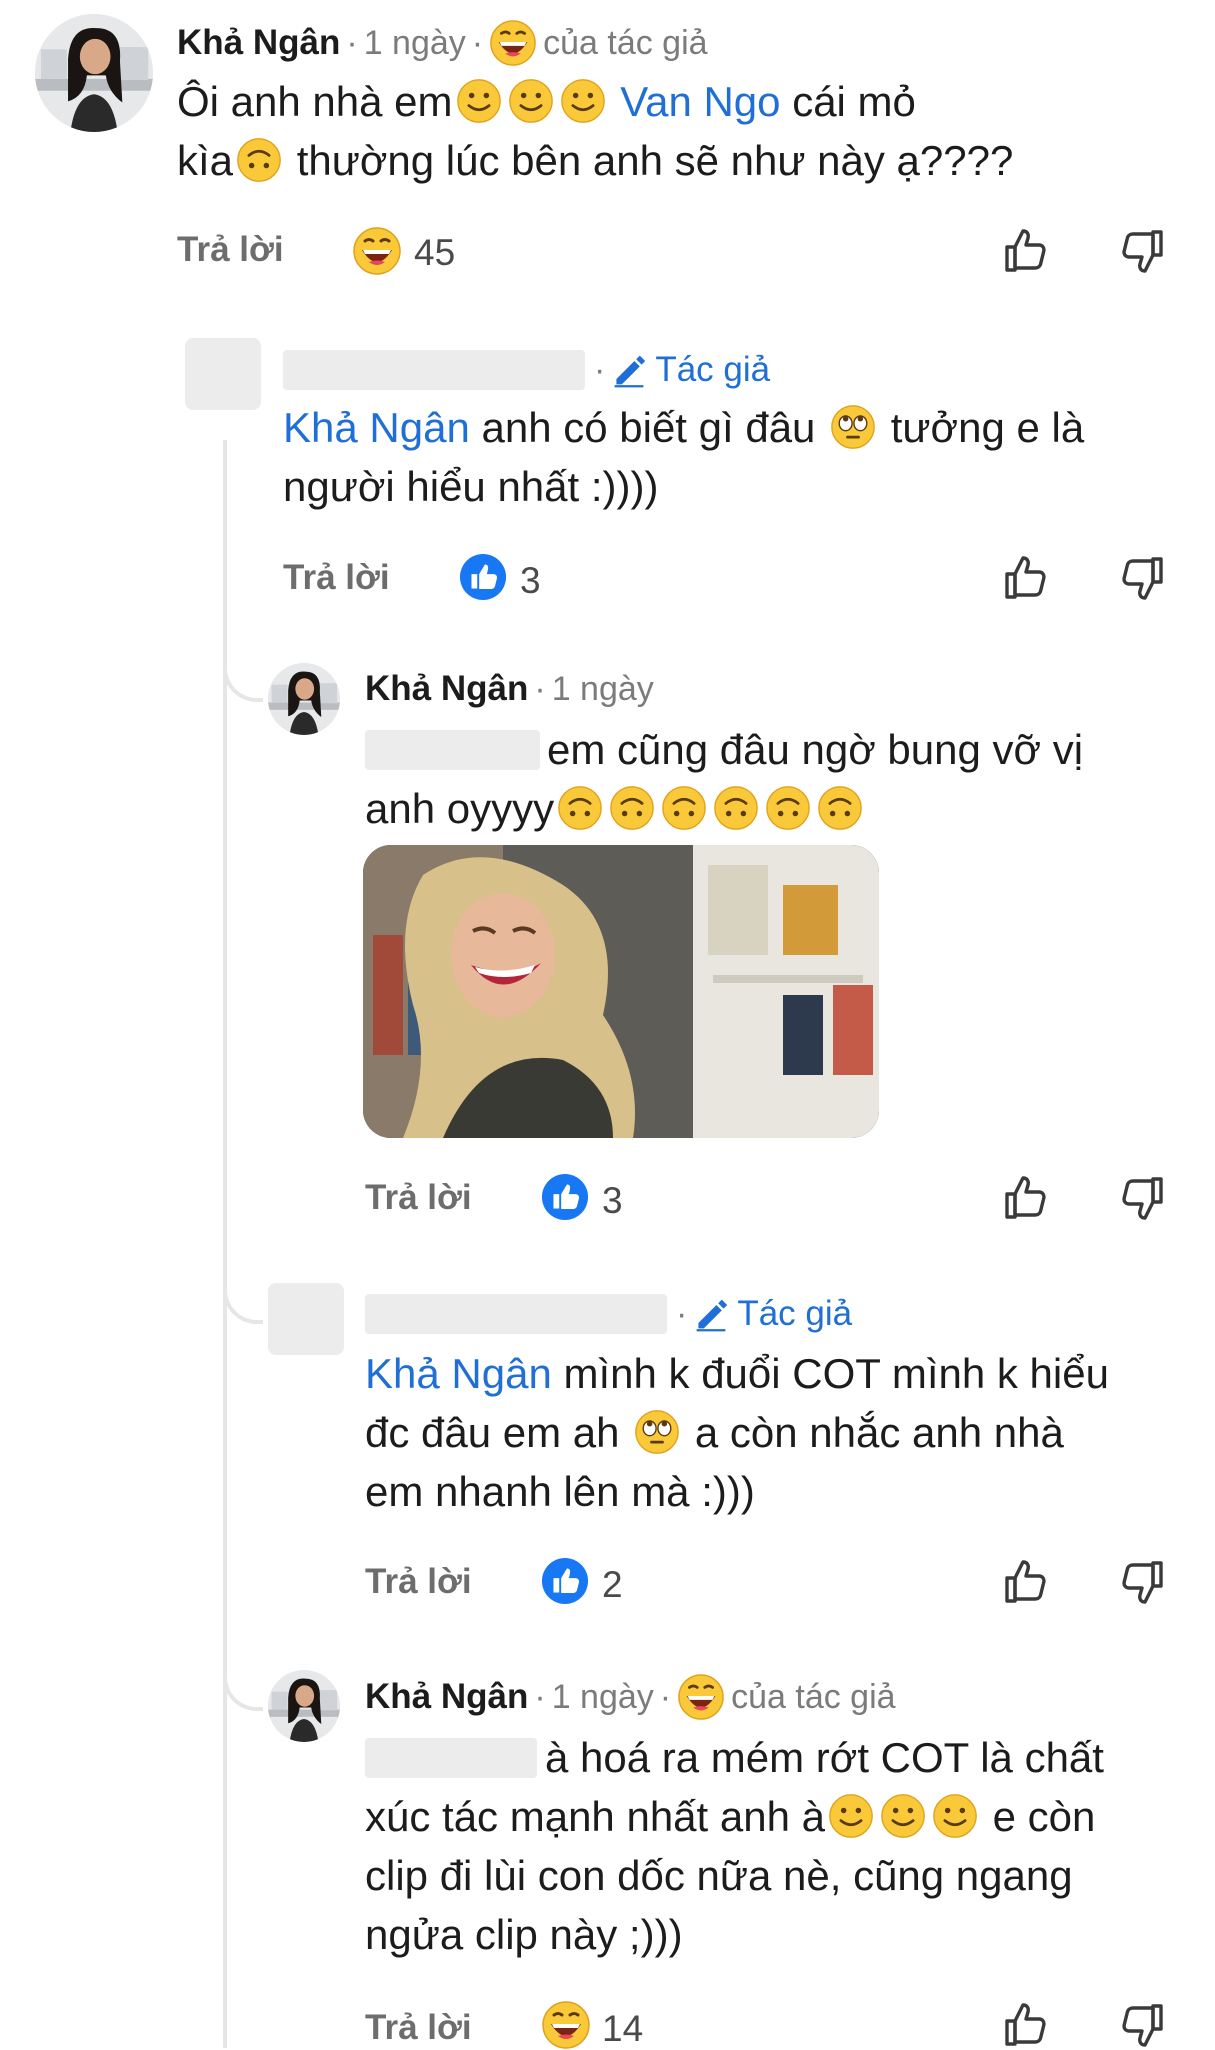 The image size is (1215, 2050). I want to click on mention-link: Van Ngo, so click(700, 101).